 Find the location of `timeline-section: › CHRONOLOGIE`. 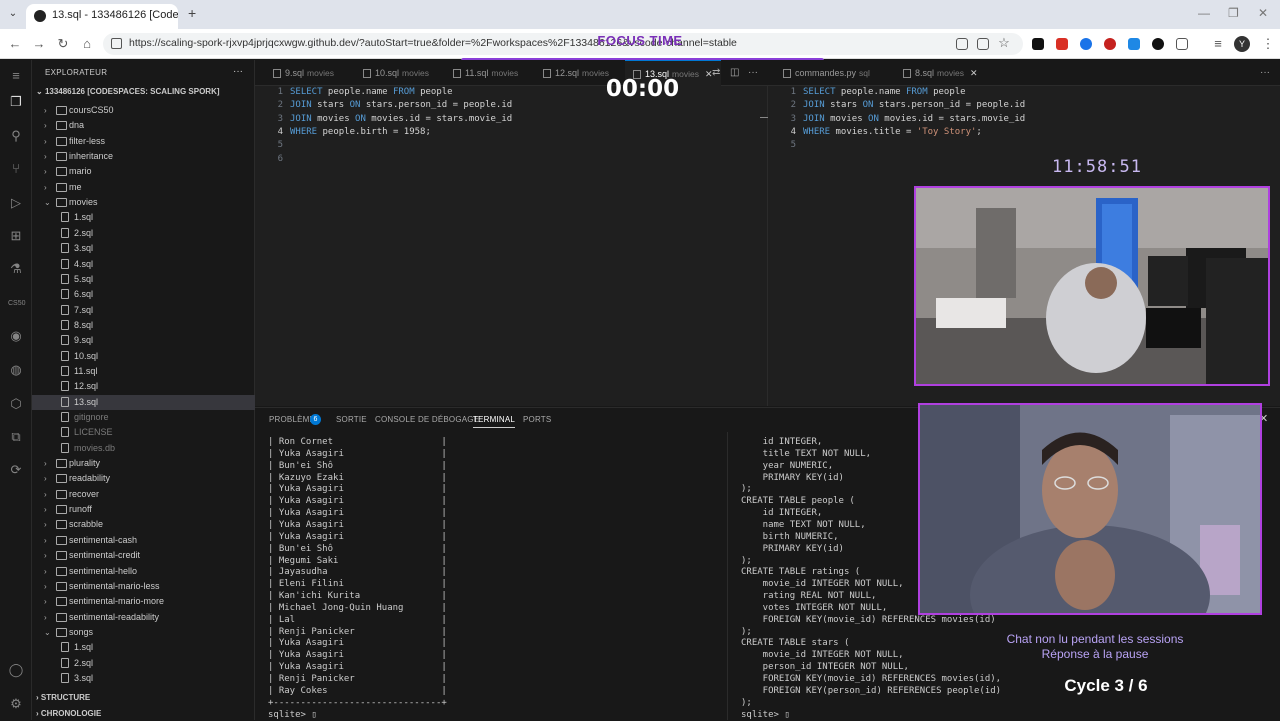

timeline-section: › CHRONOLOGIE is located at coordinates (68, 713).